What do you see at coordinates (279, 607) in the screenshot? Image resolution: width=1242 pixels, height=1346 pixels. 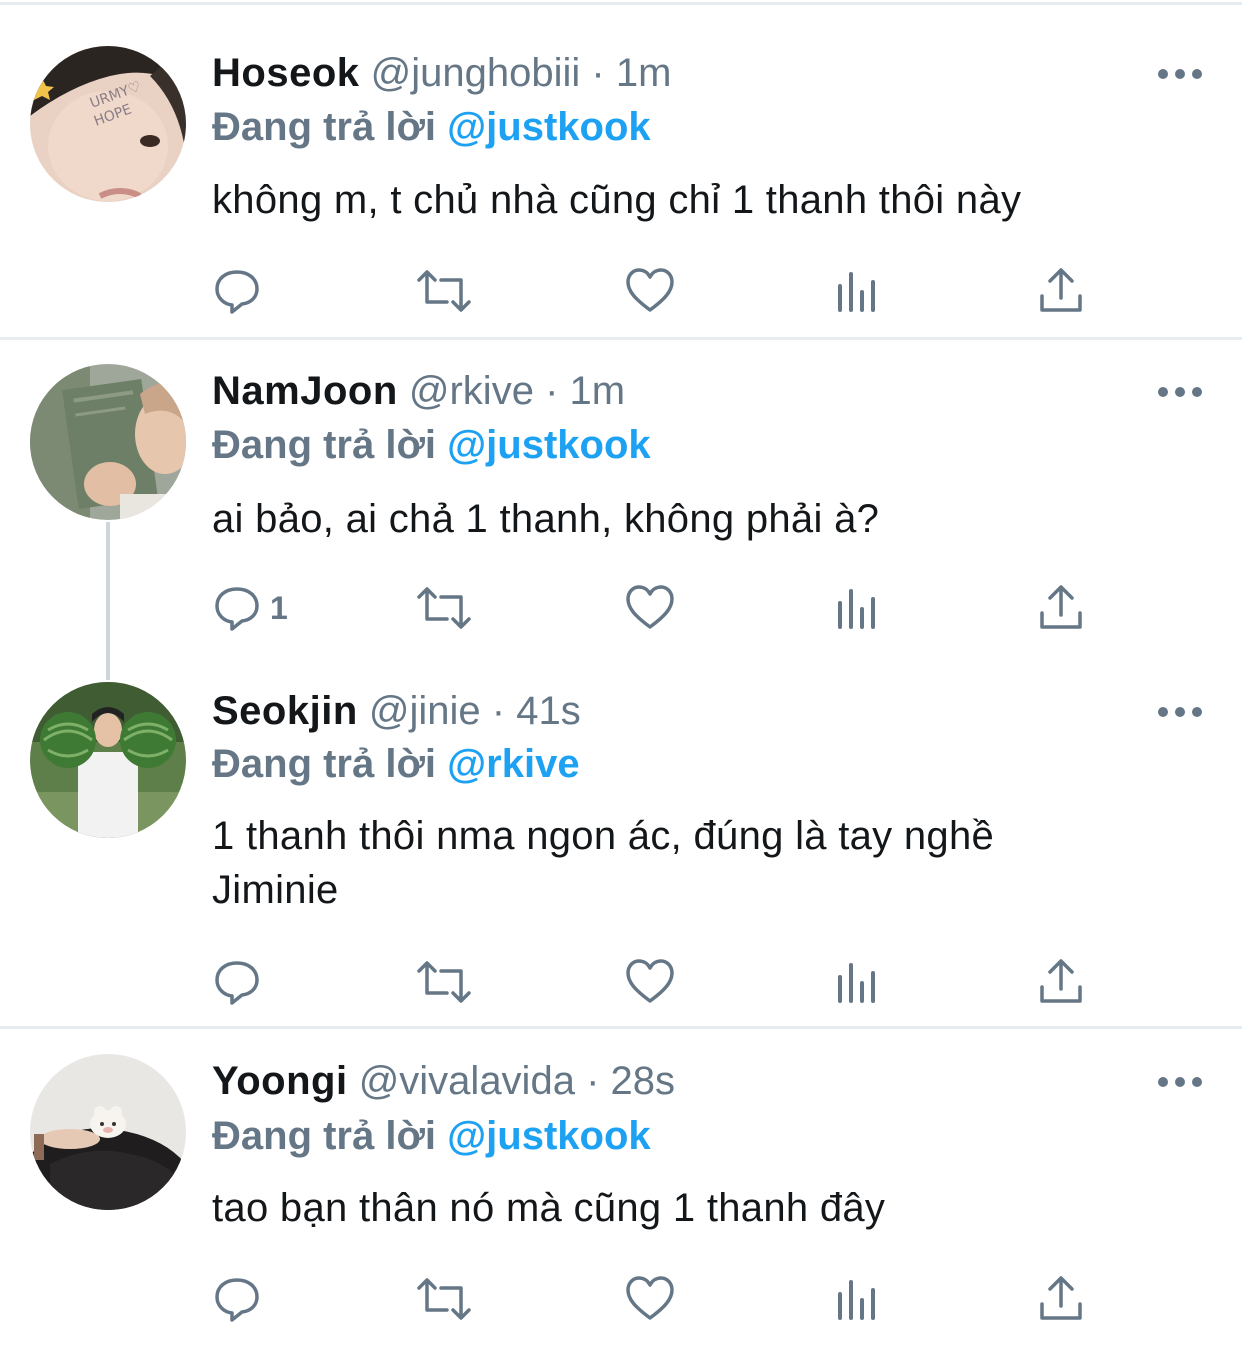 I see `reply-count: 1` at bounding box center [279, 607].